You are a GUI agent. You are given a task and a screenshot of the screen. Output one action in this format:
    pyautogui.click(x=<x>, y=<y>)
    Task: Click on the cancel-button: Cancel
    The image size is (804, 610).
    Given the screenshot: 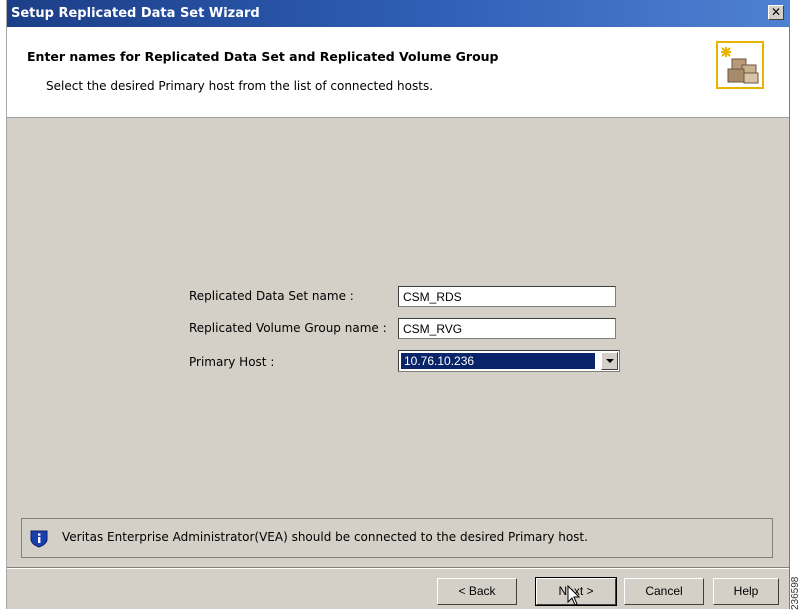 What is the action you would take?
    pyautogui.click(x=664, y=591)
    